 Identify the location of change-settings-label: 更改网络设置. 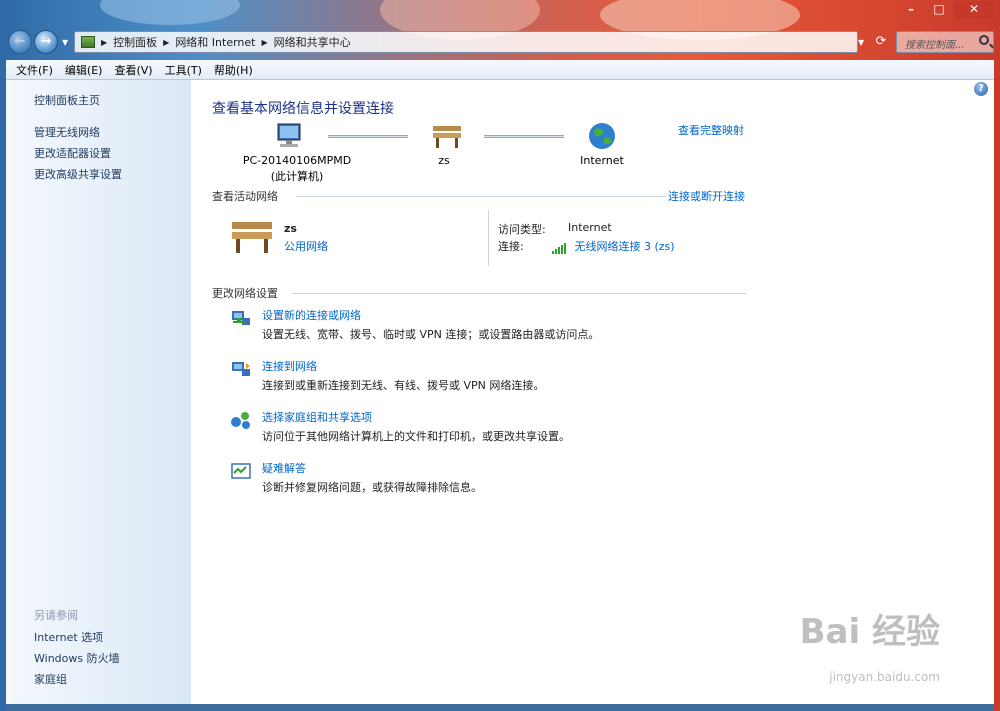
(245, 293).